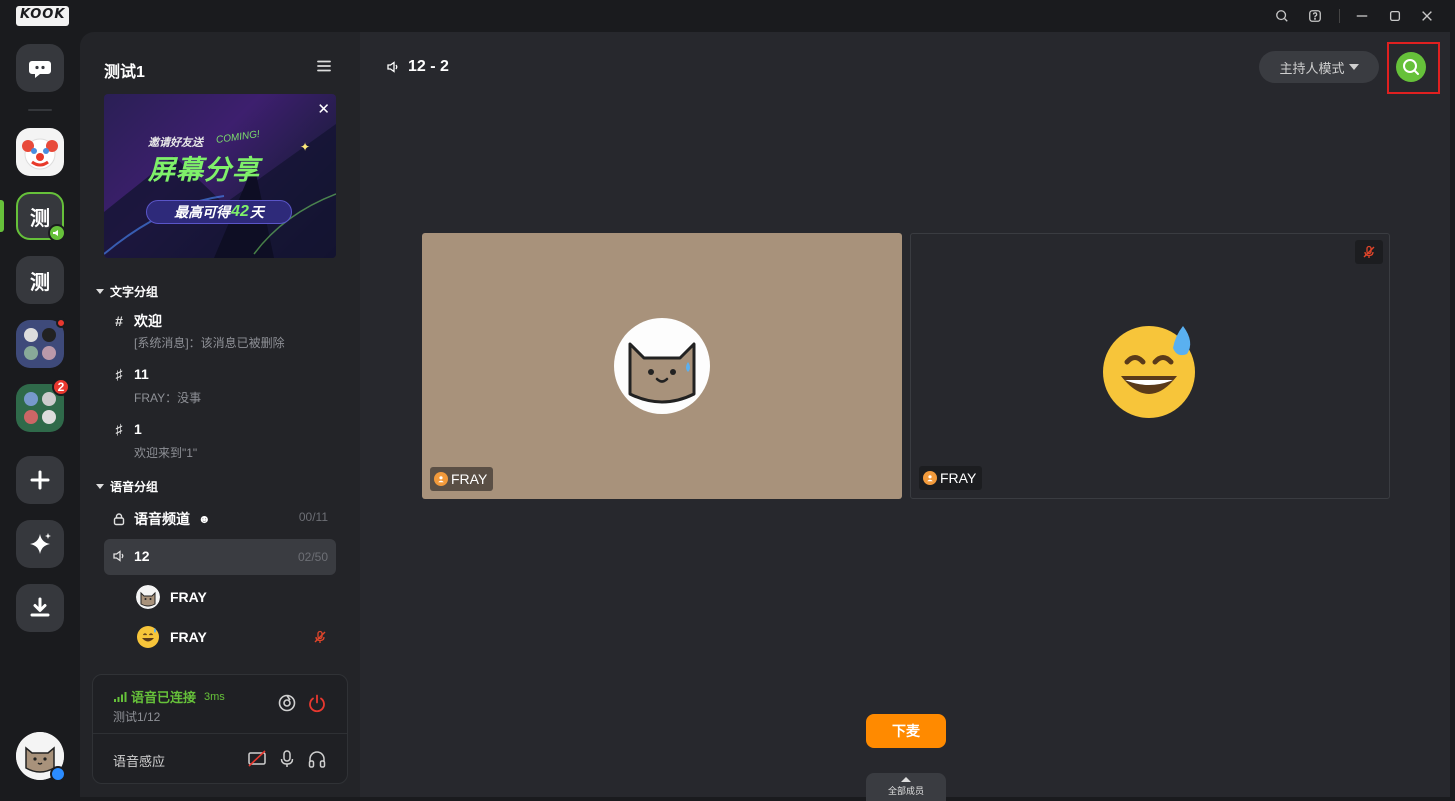  Describe the element at coordinates (323, 109) in the screenshot. I see `banner-close-icon: ✕` at that location.